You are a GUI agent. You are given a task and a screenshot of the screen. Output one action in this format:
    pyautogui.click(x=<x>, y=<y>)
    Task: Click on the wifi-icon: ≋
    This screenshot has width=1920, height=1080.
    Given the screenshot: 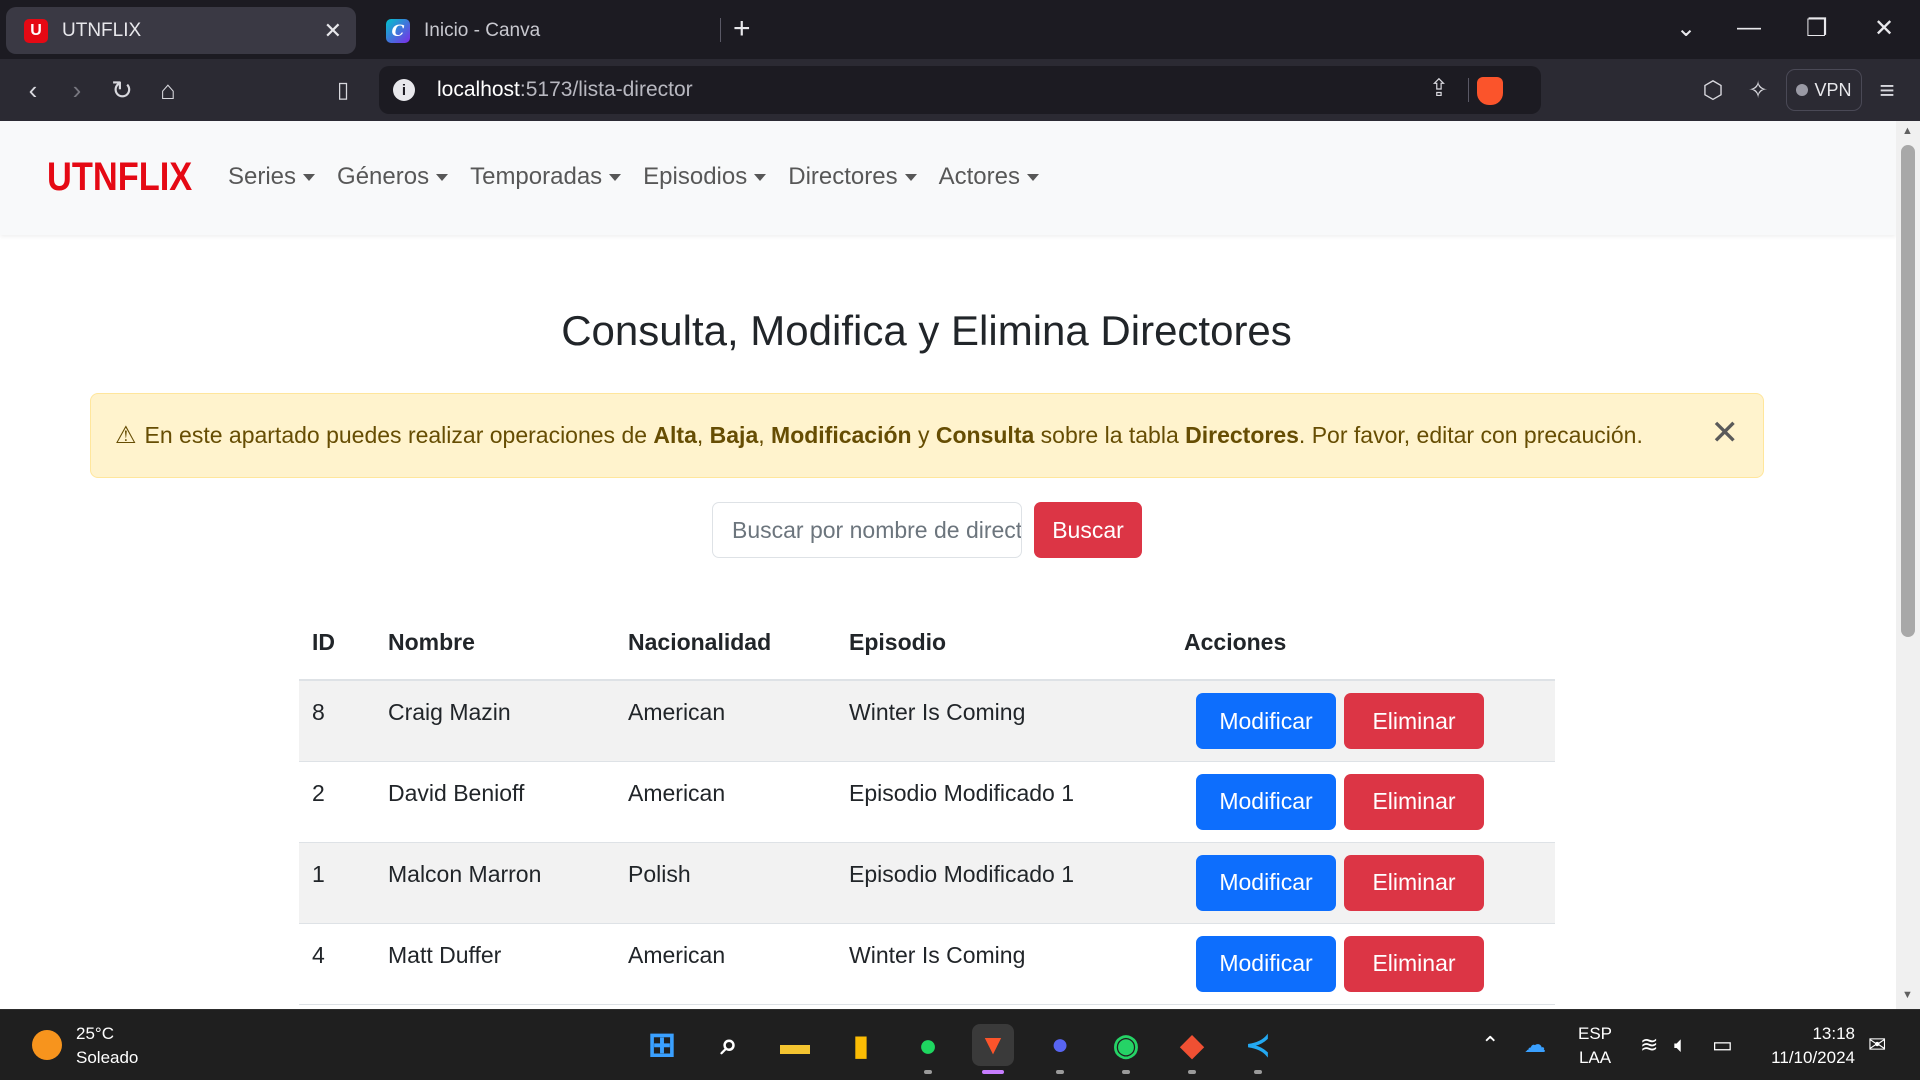 What is the action you would take?
    pyautogui.click(x=1649, y=1045)
    